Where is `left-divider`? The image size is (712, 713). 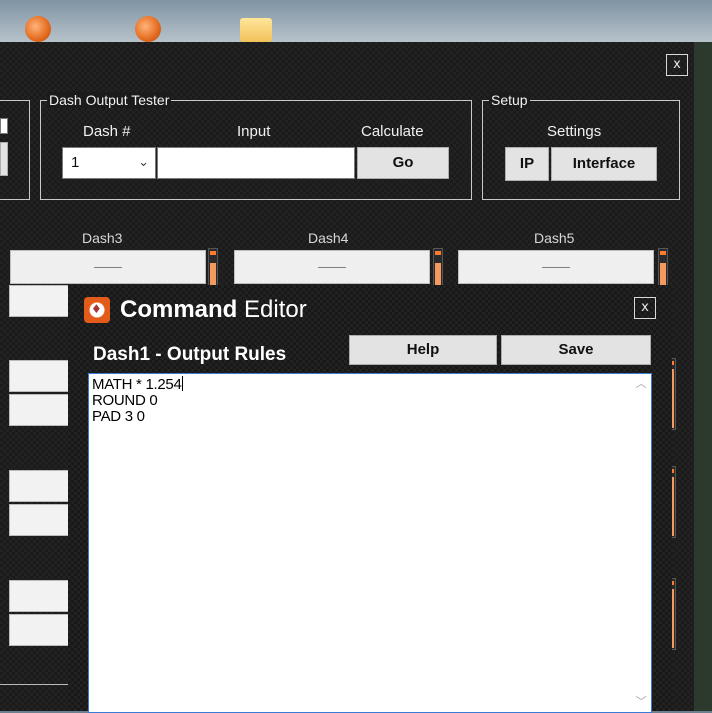 left-divider is located at coordinates (34, 684).